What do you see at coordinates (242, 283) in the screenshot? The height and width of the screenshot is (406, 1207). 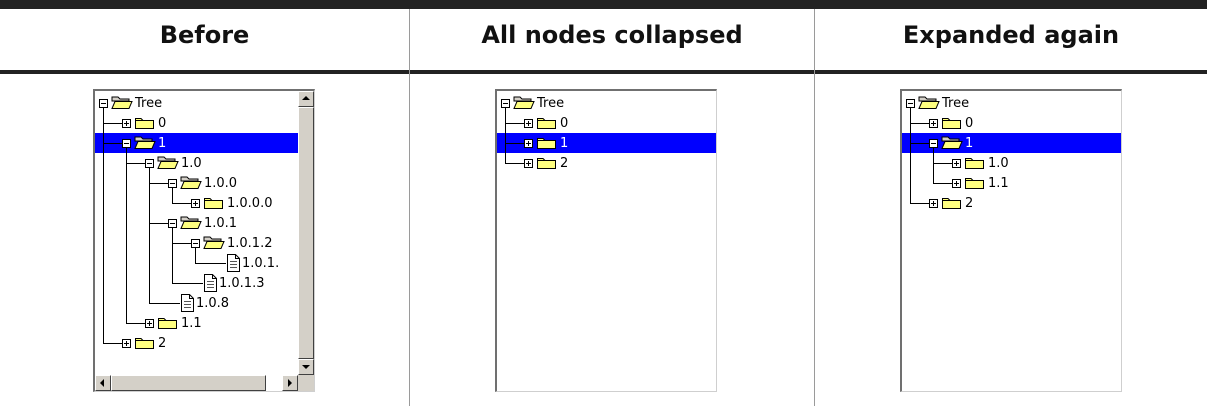 I see `tree-node-label: 1.0.1.3` at bounding box center [242, 283].